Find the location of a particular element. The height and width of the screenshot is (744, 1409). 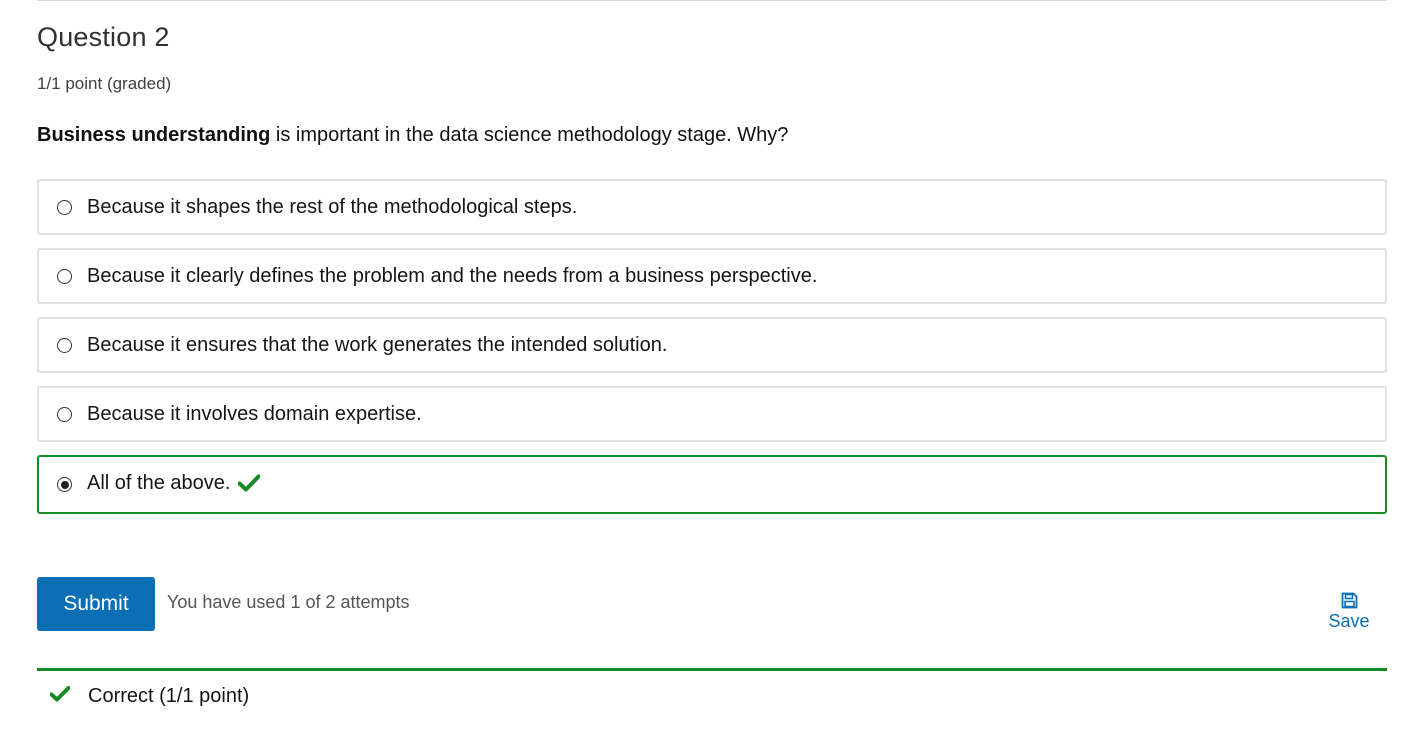

question-title: Question 2 is located at coordinates (103, 37).